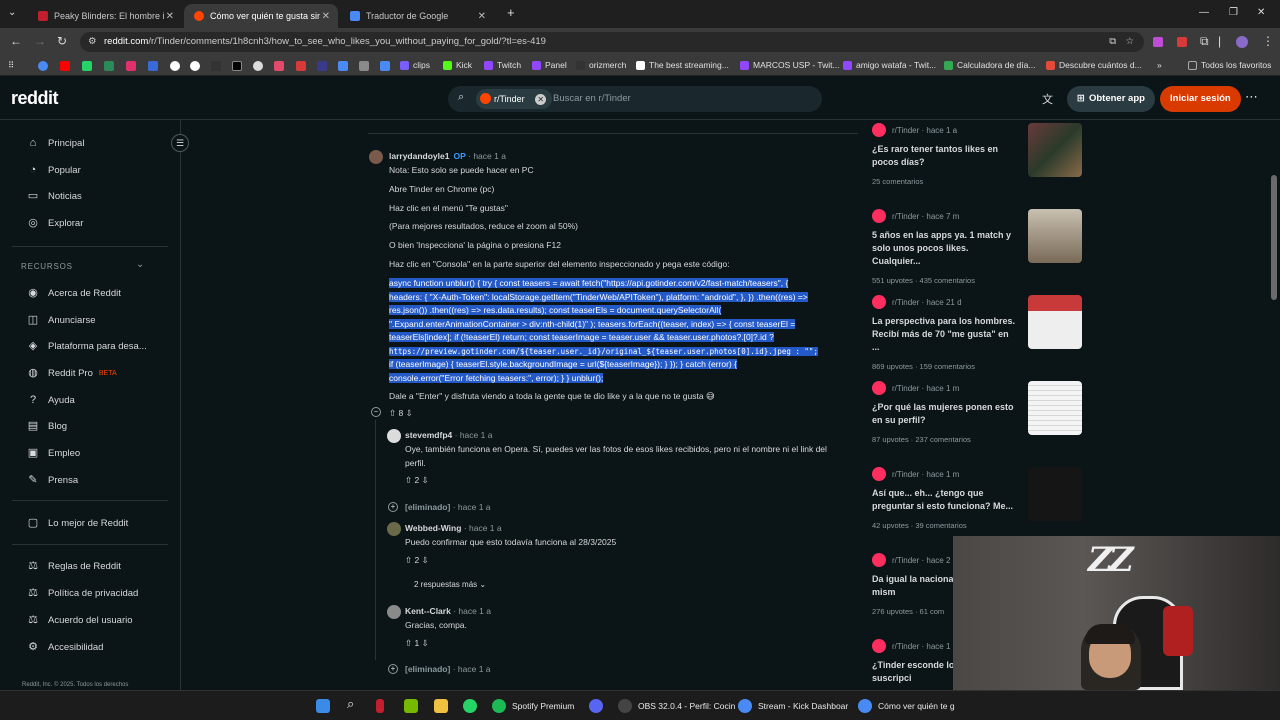  Describe the element at coordinates (1251, 97) in the screenshot. I see `more-options-icon: ⋯` at that location.